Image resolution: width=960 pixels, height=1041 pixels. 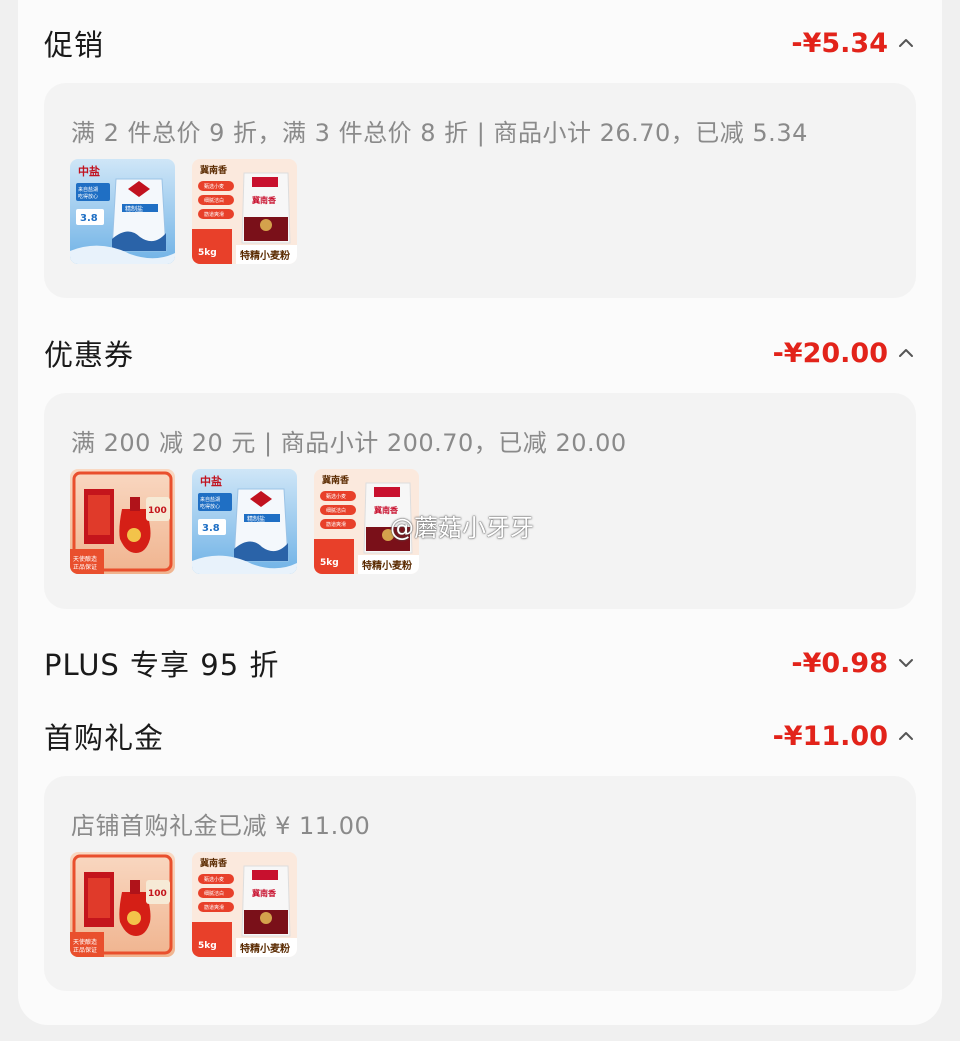 I want to click on discount-amount: -¥0.98, so click(x=839, y=663).